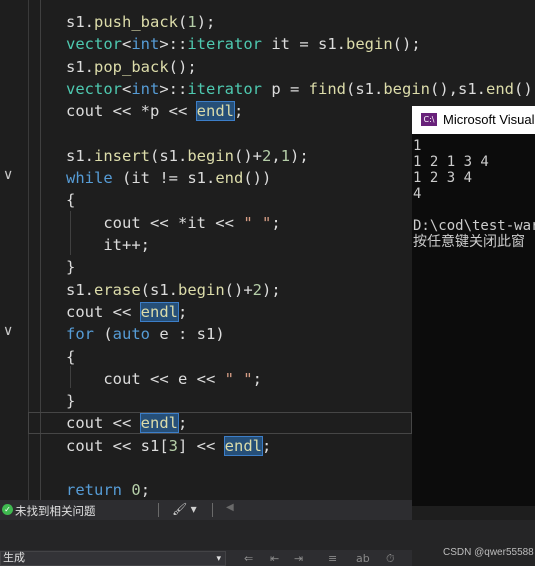 This screenshot has height=566, width=535. I want to click on watermark: CSDN @qwer55588, so click(488, 552).